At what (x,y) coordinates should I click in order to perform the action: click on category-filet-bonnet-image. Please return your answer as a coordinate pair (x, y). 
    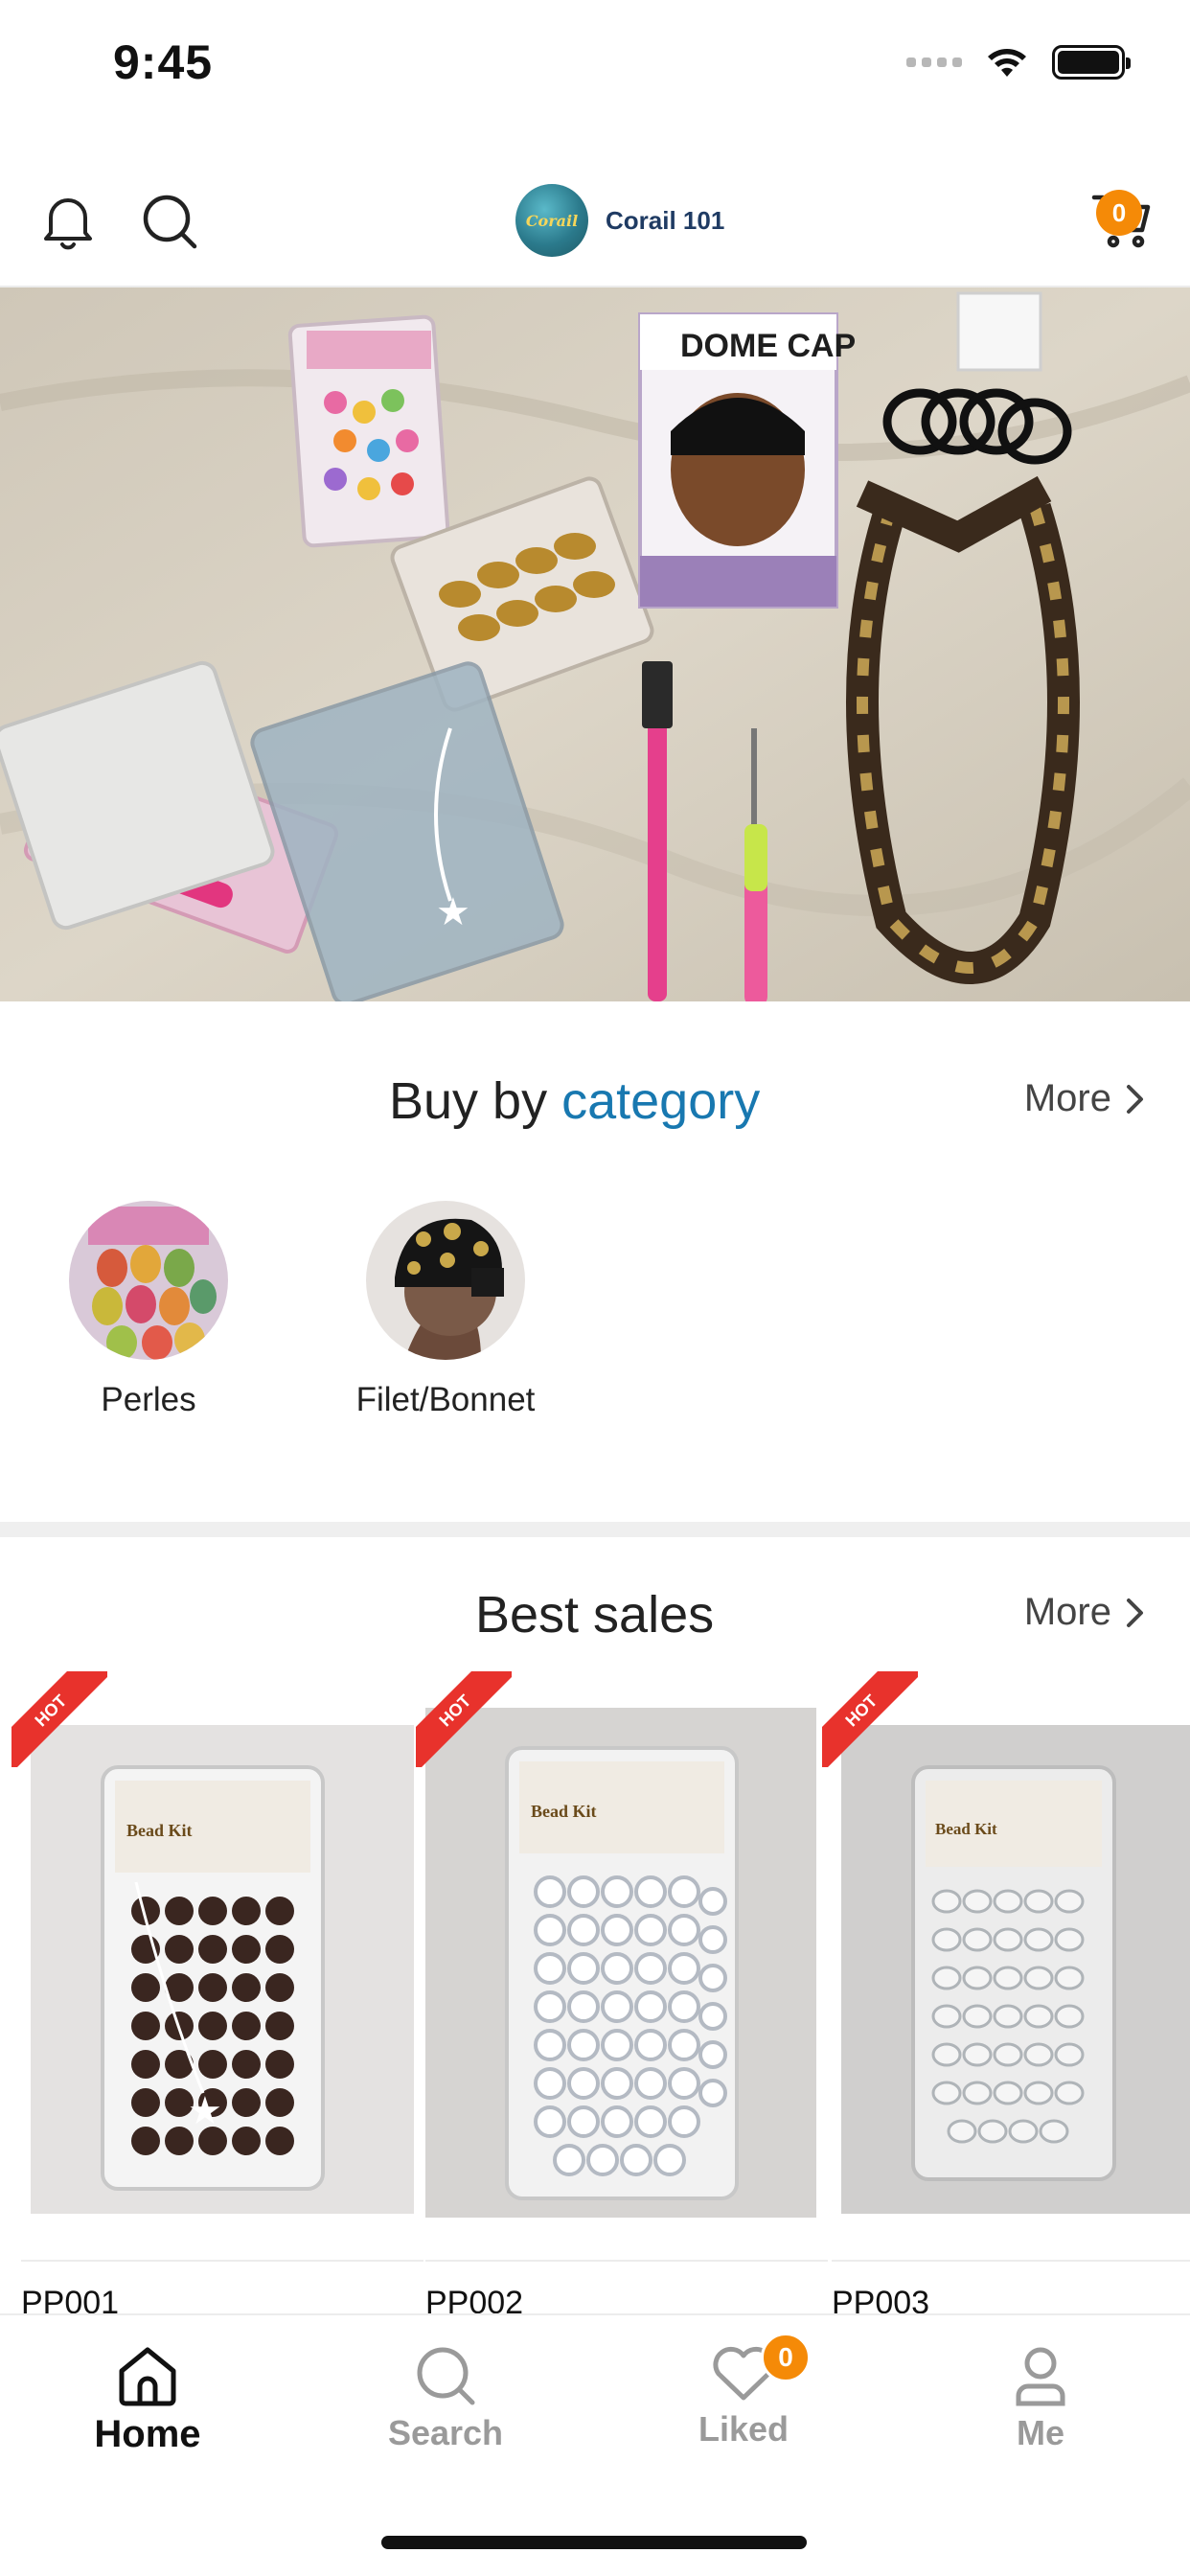
    Looking at the image, I should click on (445, 1280).